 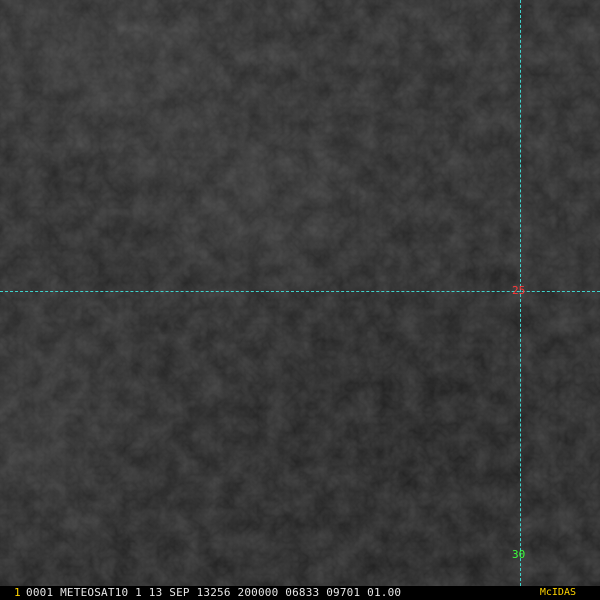 What do you see at coordinates (519, 554) in the screenshot?
I see `longitude-label: 30` at bounding box center [519, 554].